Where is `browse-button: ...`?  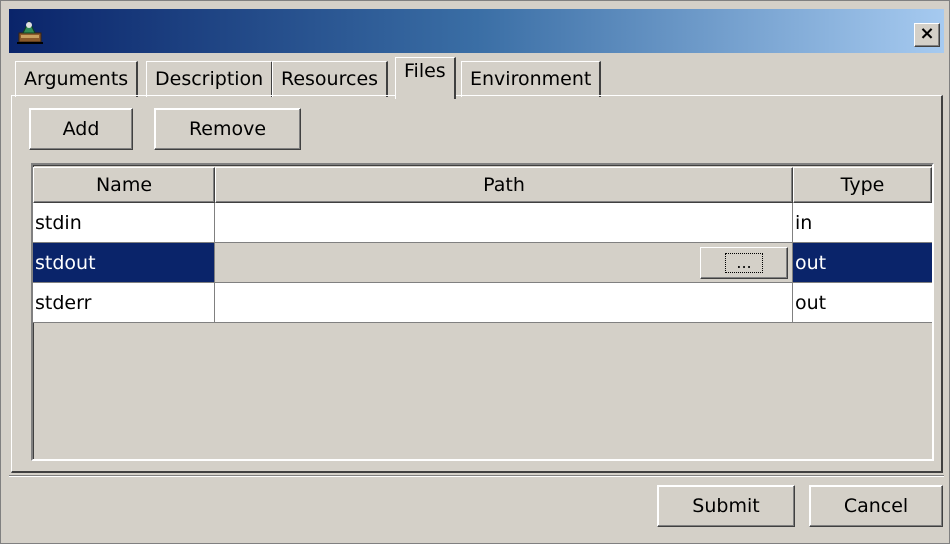 browse-button: ... is located at coordinates (744, 263).